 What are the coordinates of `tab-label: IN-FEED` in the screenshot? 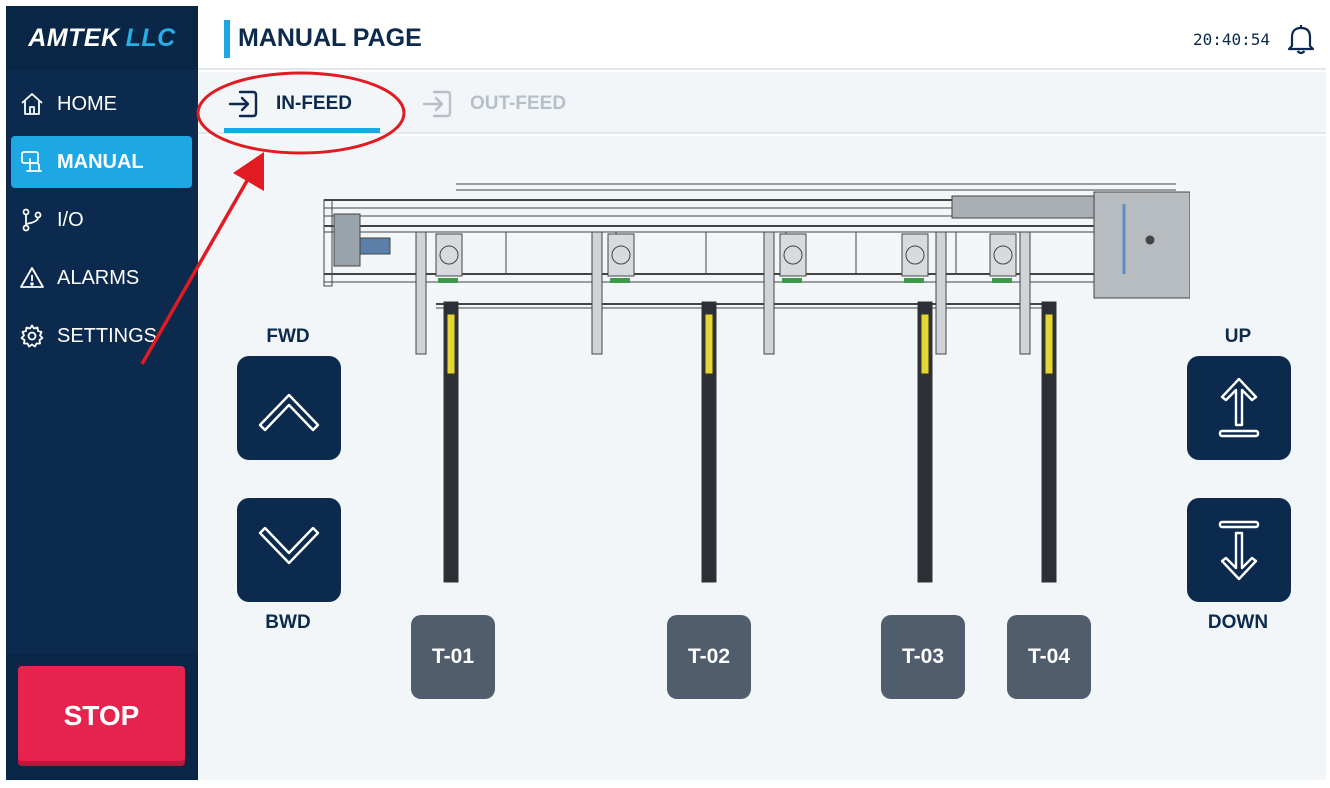 It's located at (314, 103).